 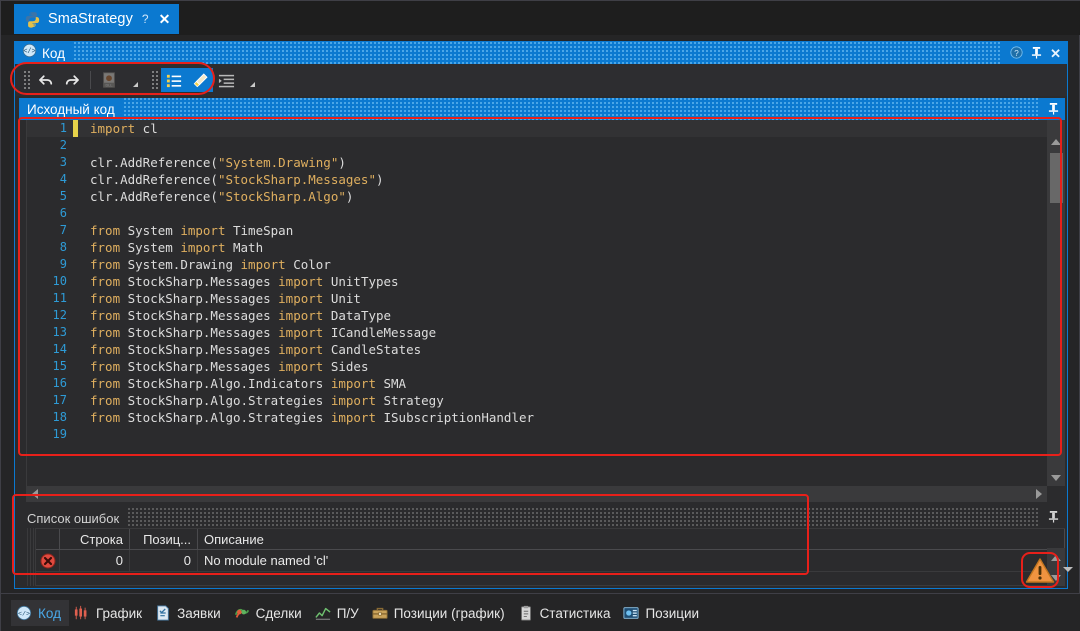 I want to click on line-number: 2, so click(x=63, y=145).